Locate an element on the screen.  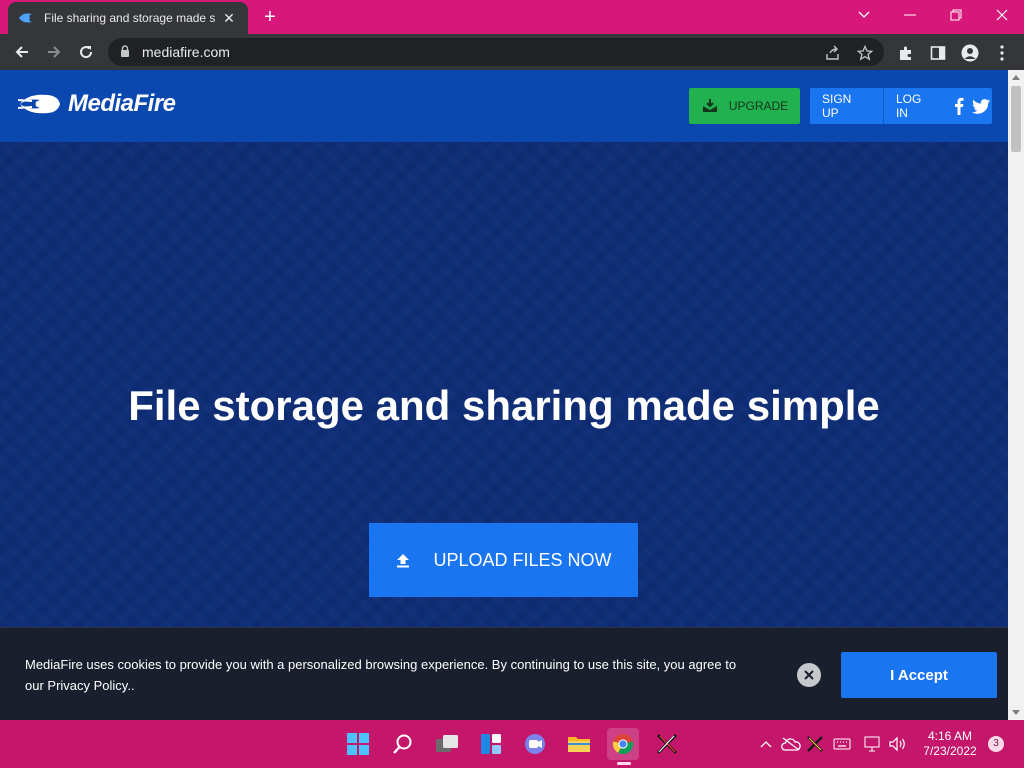
network-icon is located at coordinates (873, 744).